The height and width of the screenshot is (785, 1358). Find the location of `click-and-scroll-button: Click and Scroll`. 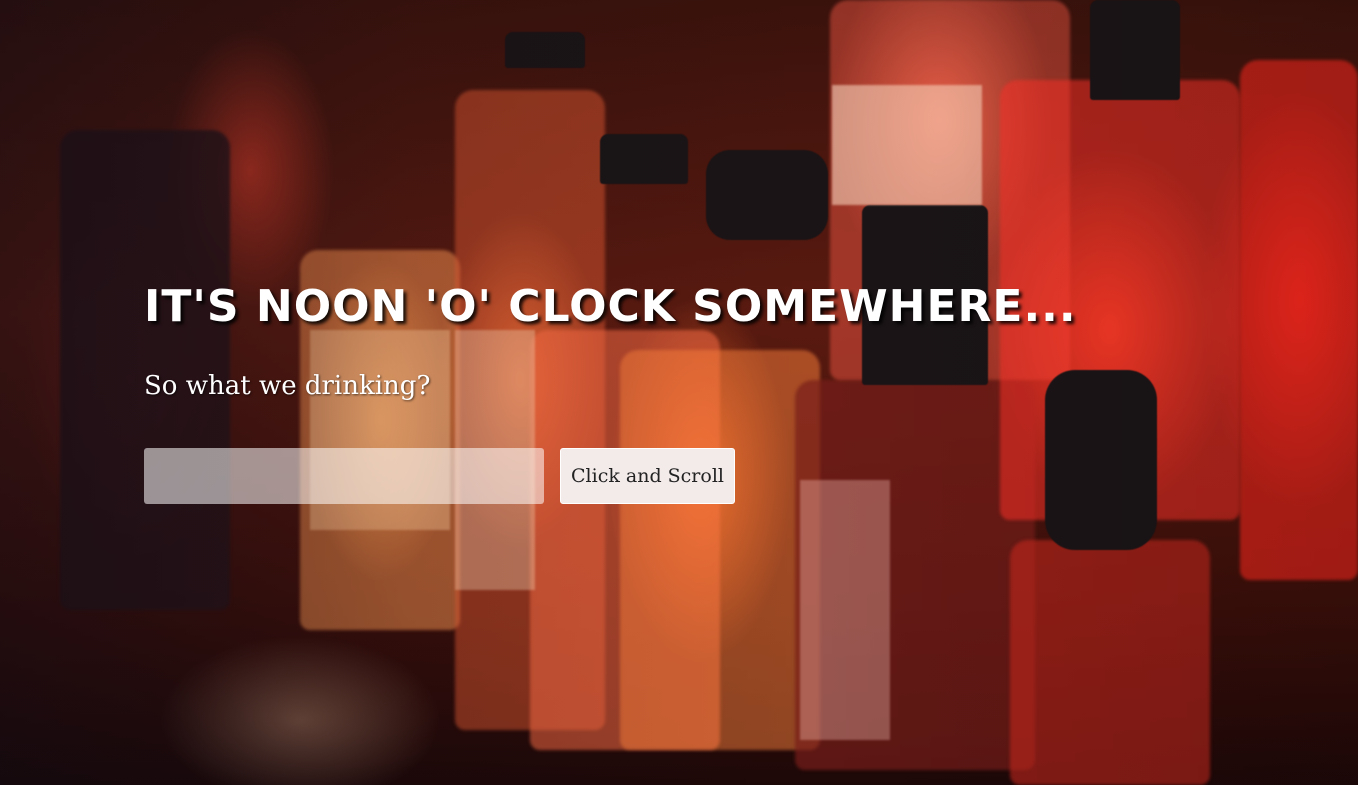

click-and-scroll-button: Click and Scroll is located at coordinates (647, 476).